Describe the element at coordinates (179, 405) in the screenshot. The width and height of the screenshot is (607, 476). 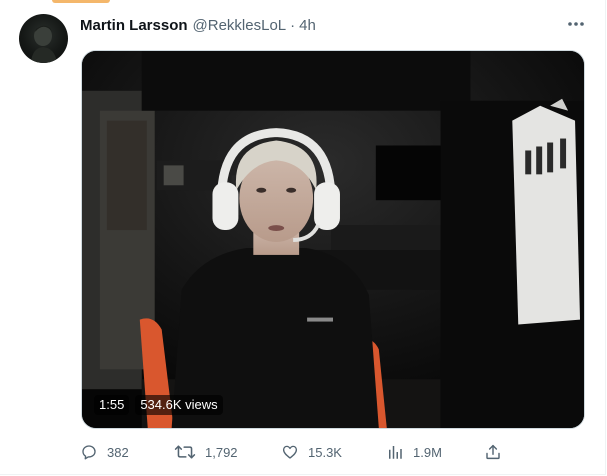
I see `video-view-count: 534.6K views` at that location.